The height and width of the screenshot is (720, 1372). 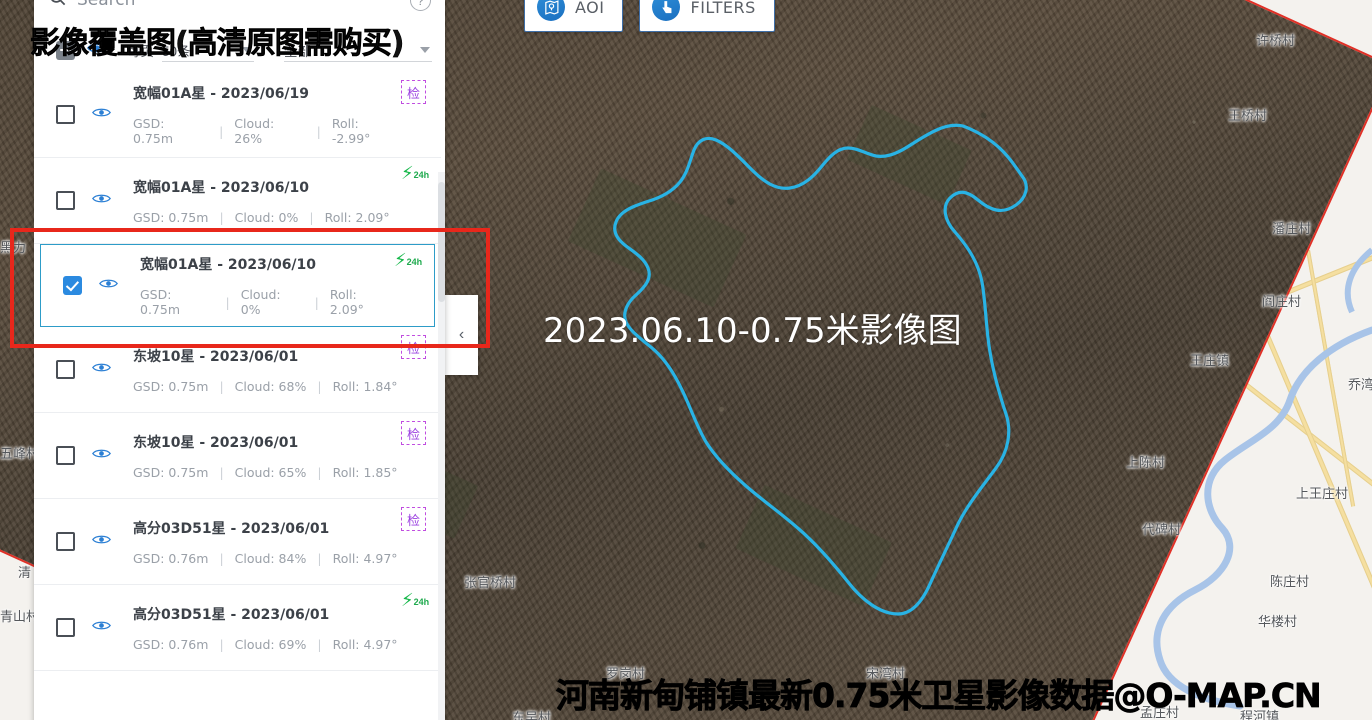 I want to click on scene-meta: GSD: 0.76m | Cloud: 69% | Roll: 4.97°, so click(x=267, y=644).